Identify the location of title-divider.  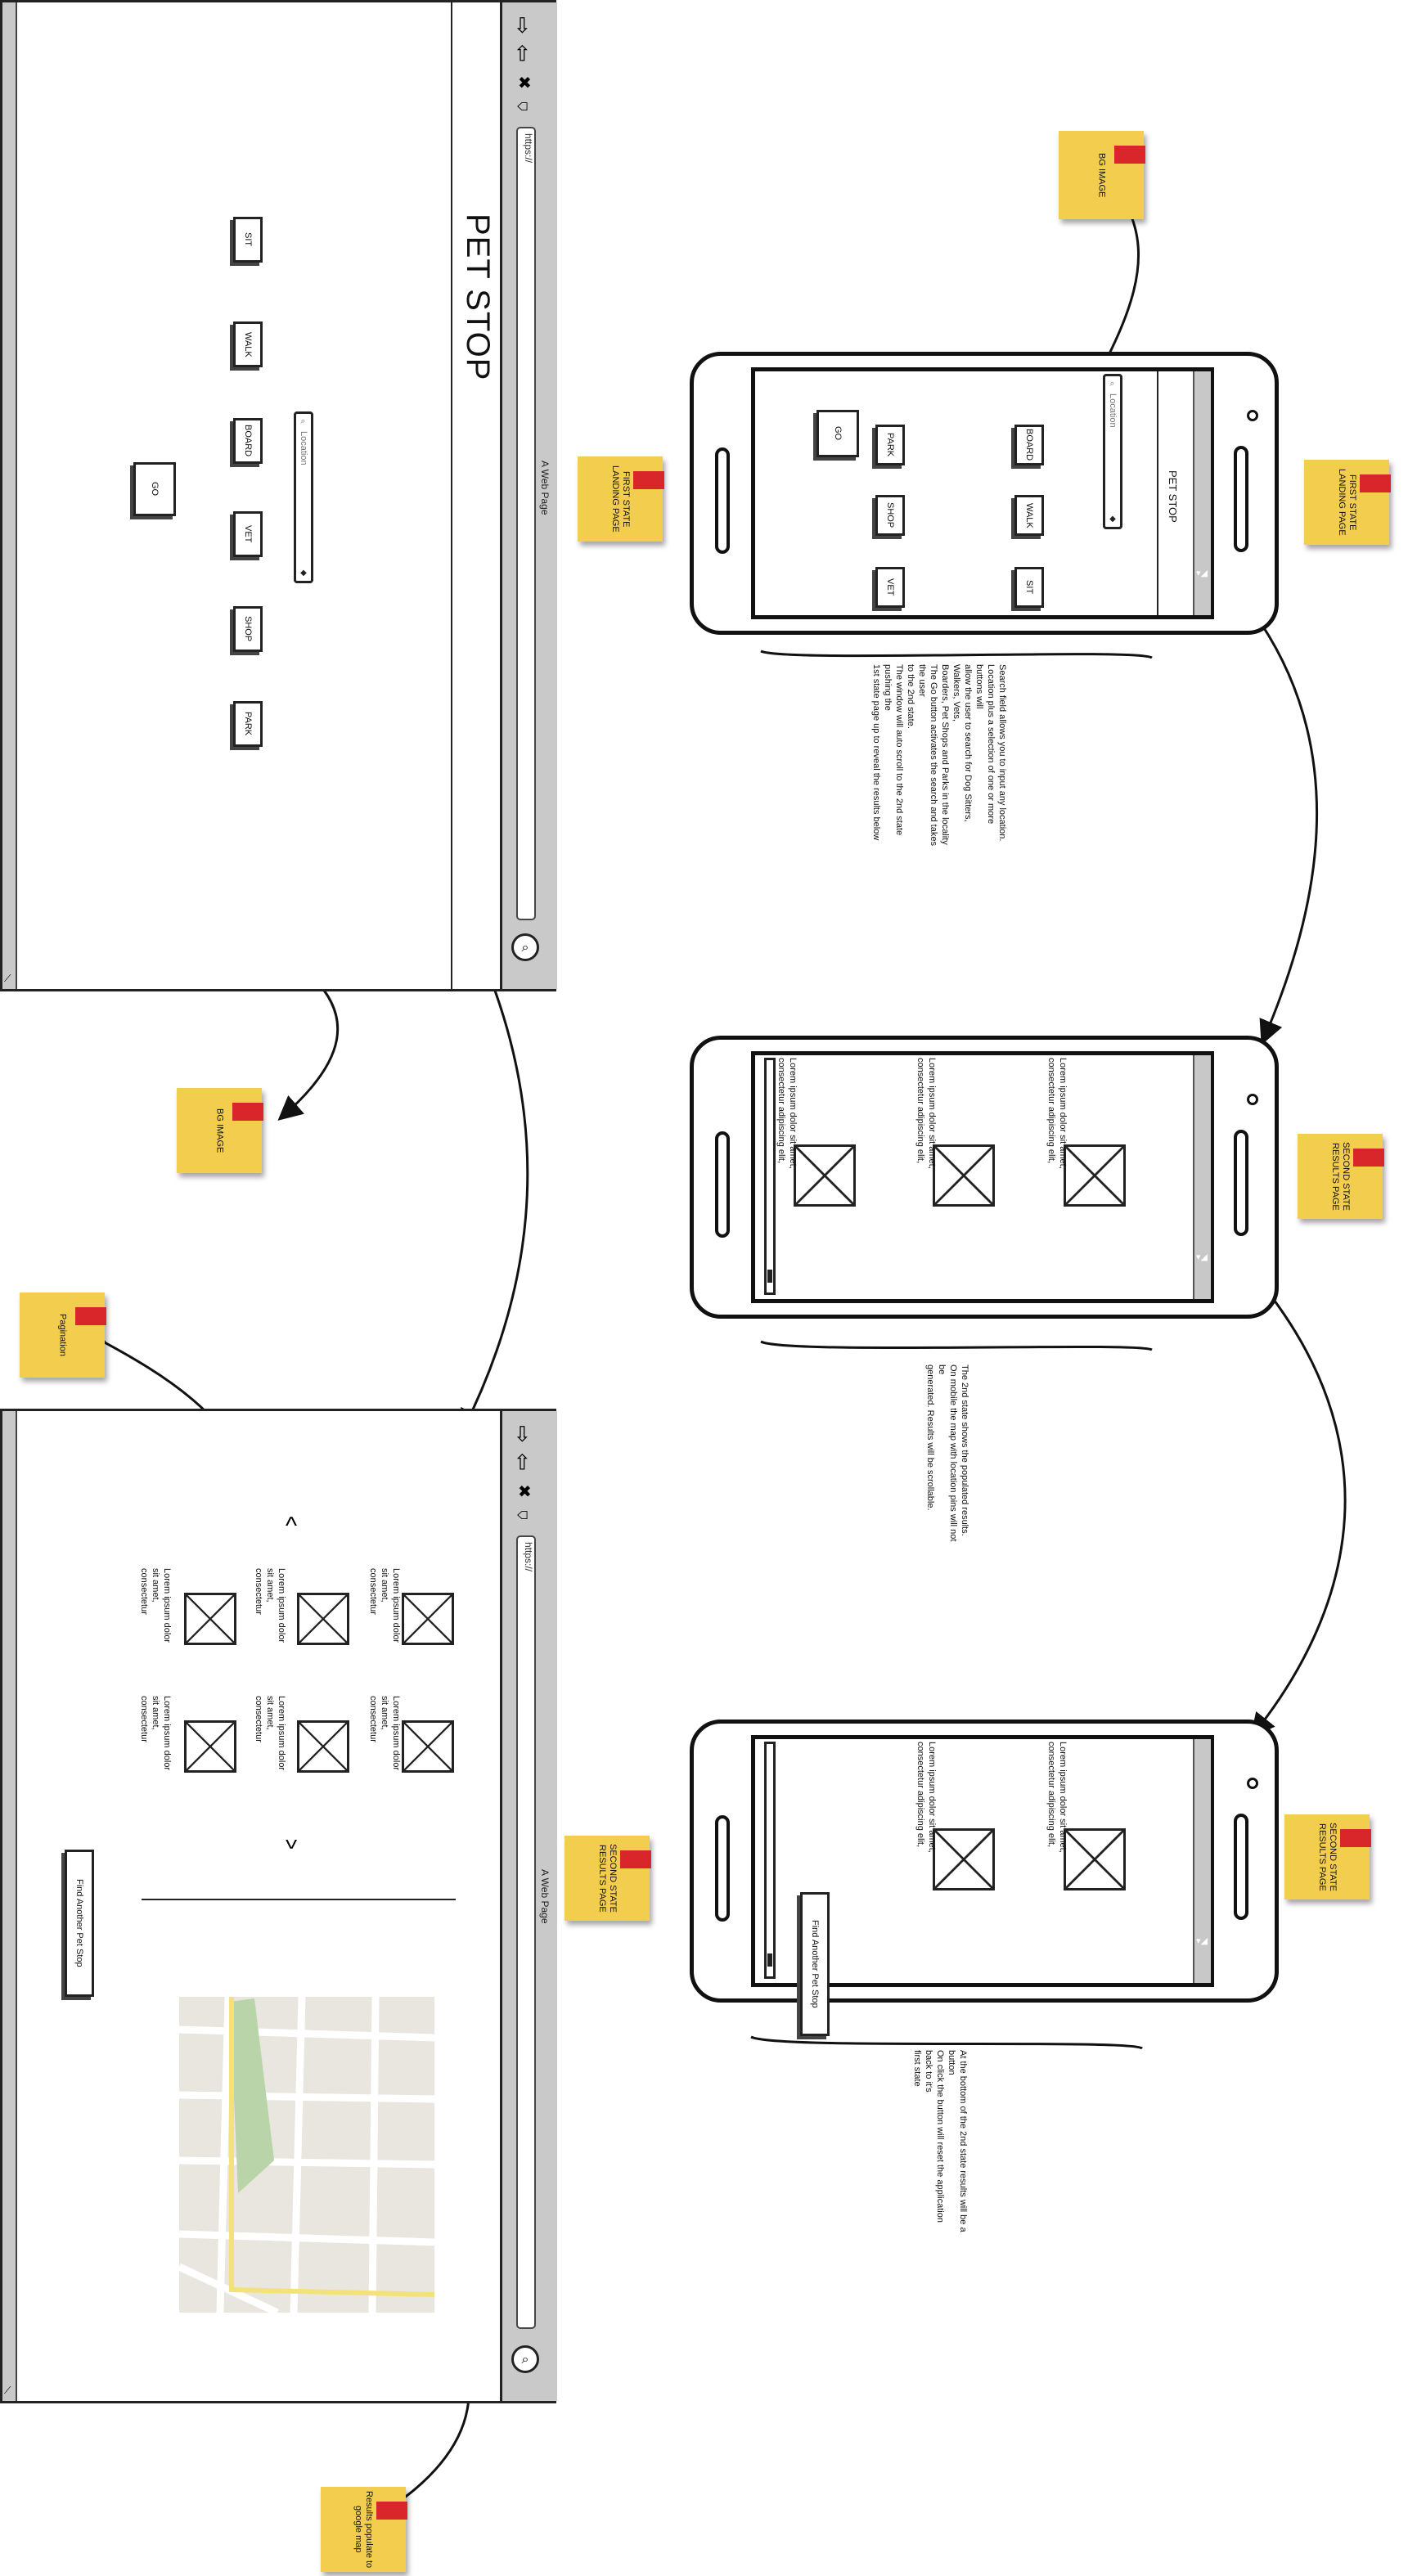
(1158, 493).